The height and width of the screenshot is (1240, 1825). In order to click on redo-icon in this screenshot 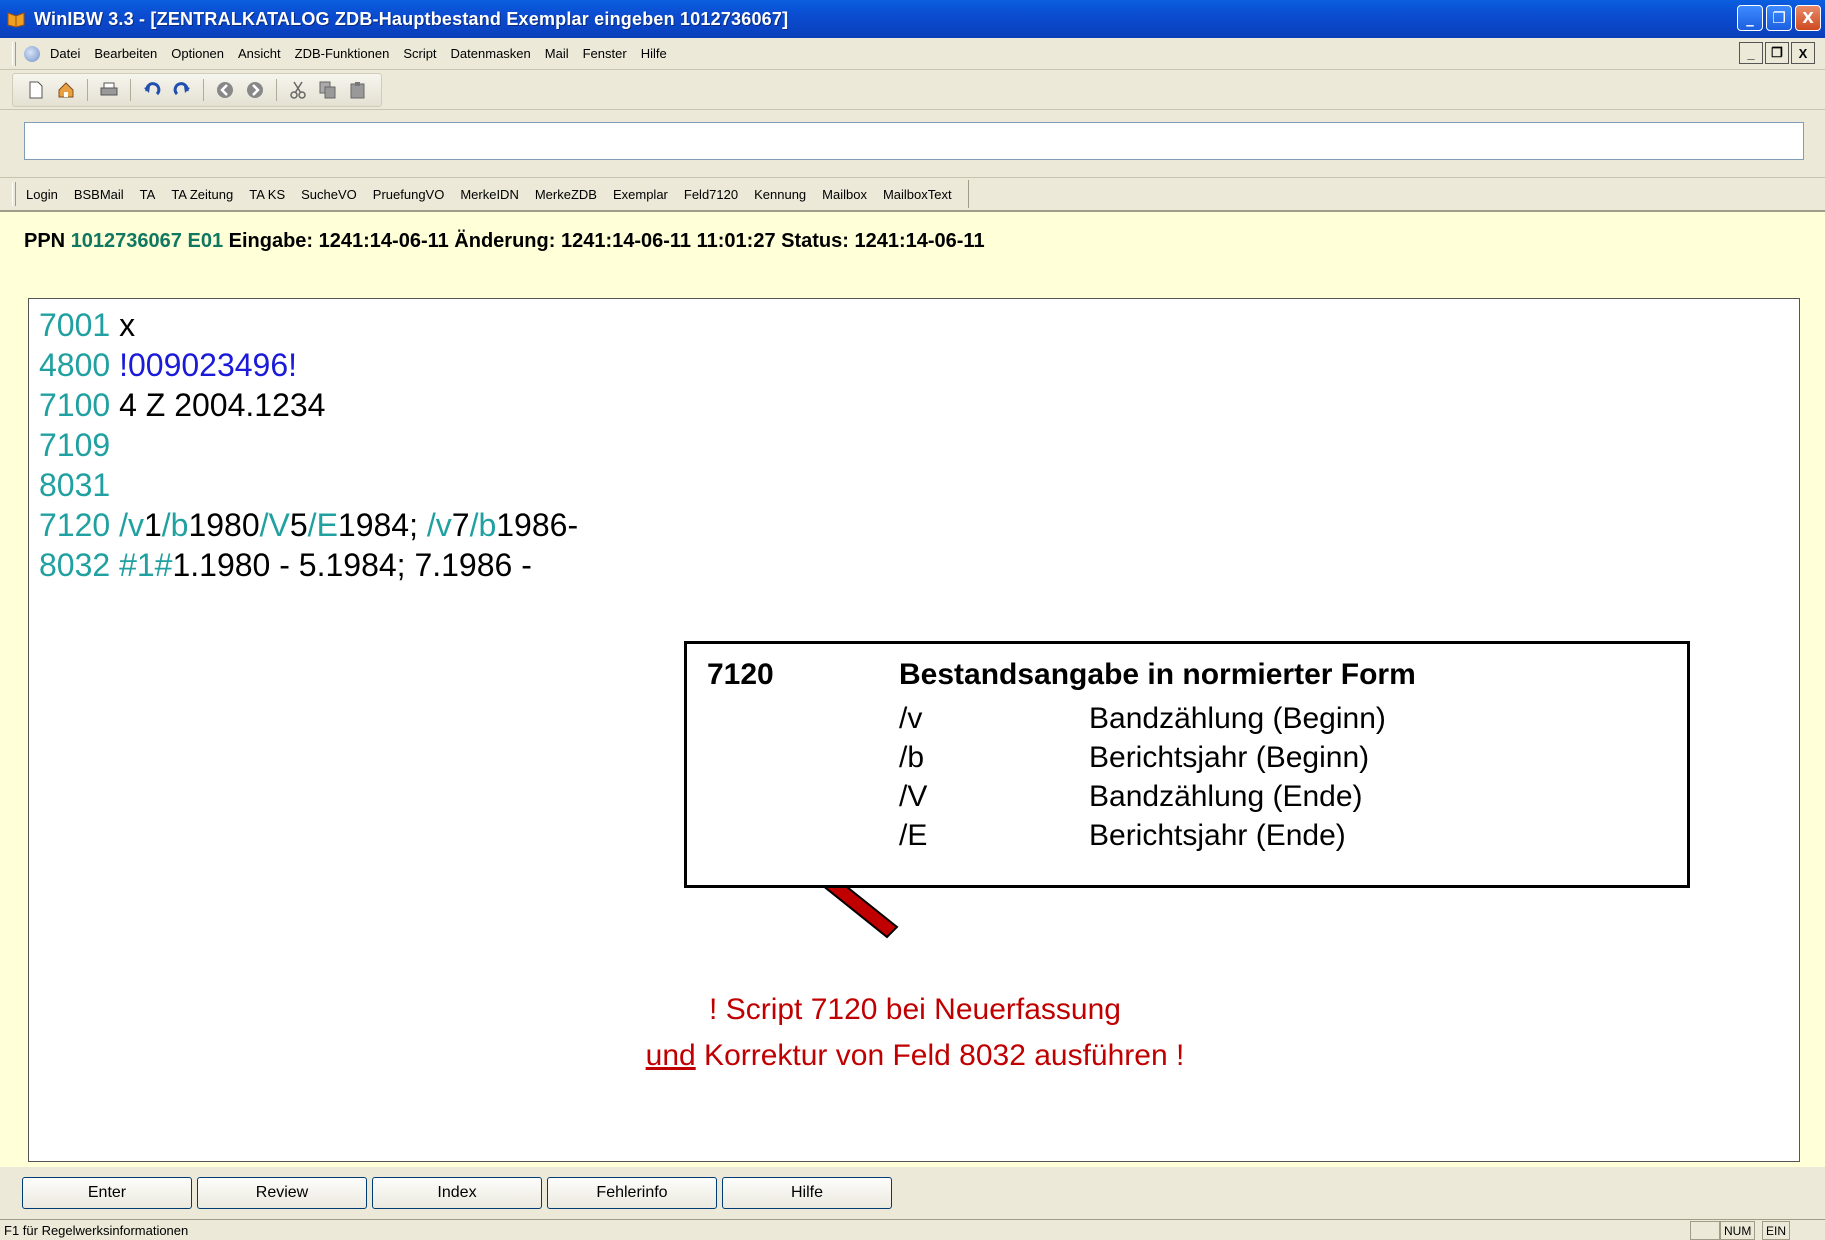, I will do `click(182, 90)`.